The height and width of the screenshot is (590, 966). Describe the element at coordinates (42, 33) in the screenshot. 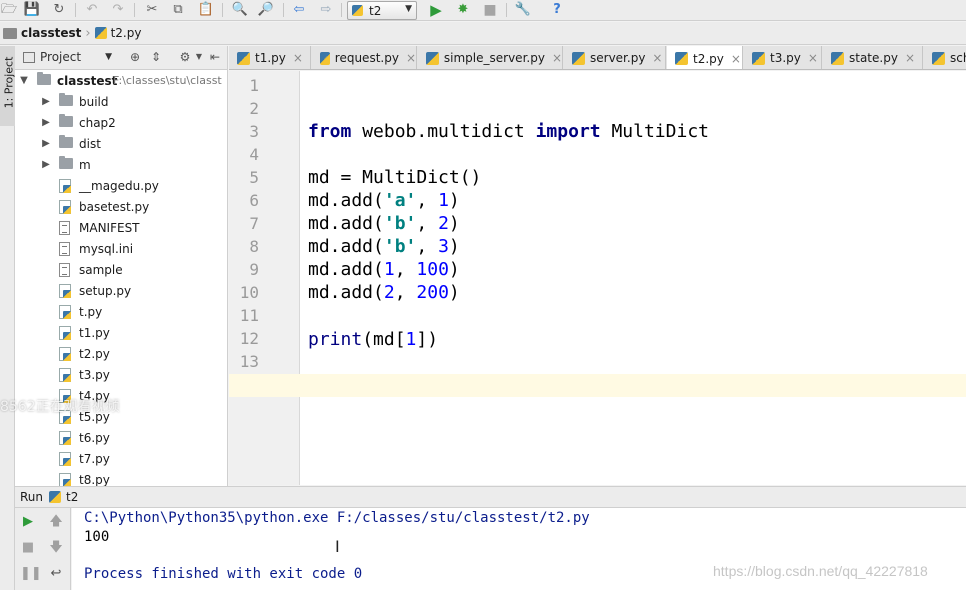

I see `breadcrumb-project: classtest` at that location.